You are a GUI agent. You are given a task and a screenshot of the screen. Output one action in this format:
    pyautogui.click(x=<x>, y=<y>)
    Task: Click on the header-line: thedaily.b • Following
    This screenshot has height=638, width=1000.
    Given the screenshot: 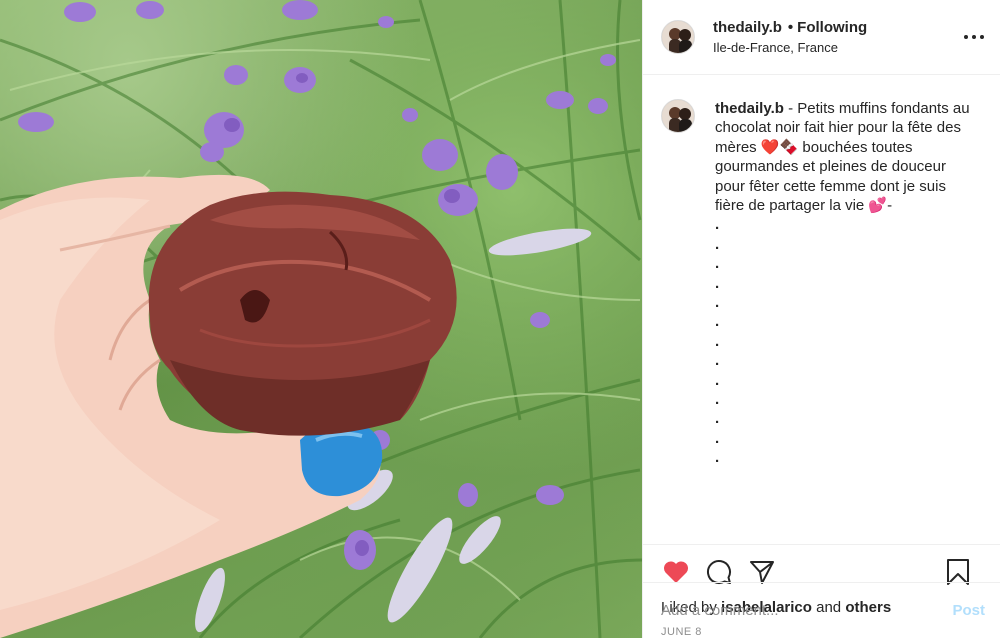 What is the action you would take?
    pyautogui.click(x=790, y=27)
    